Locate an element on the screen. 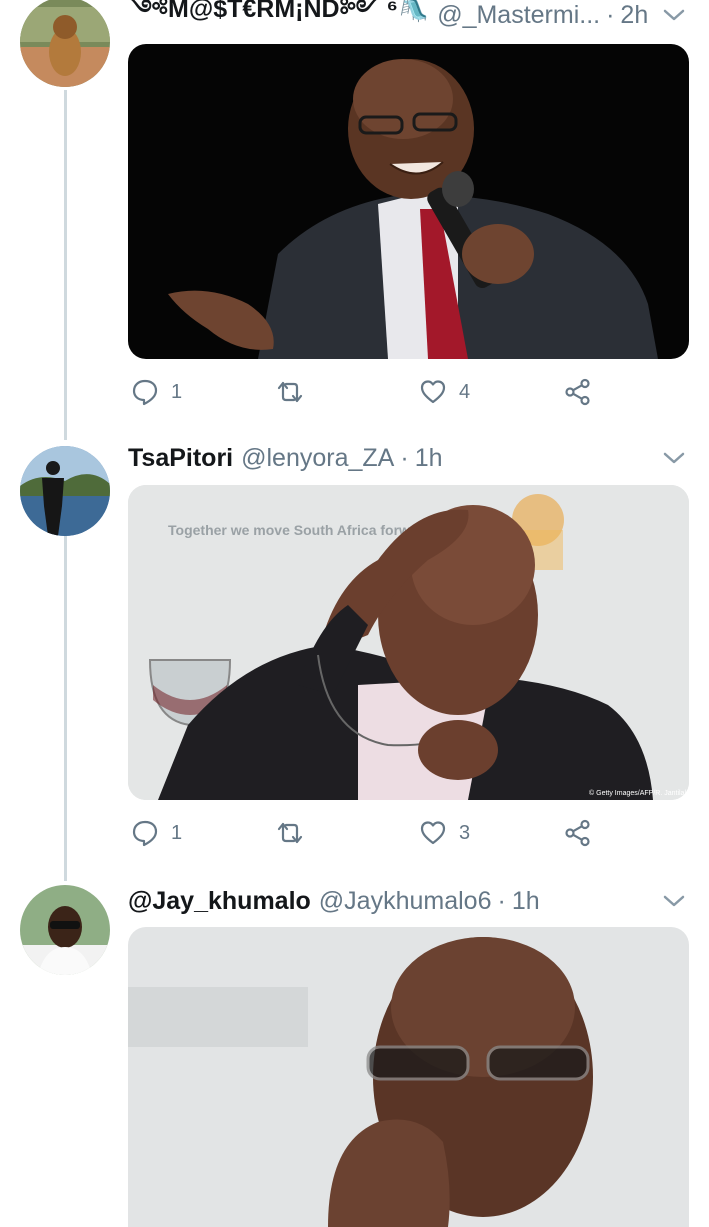 Image resolution: width=709 pixels, height=1227 pixels. tweet-actions: 1 3 is located at coordinates (363, 833).